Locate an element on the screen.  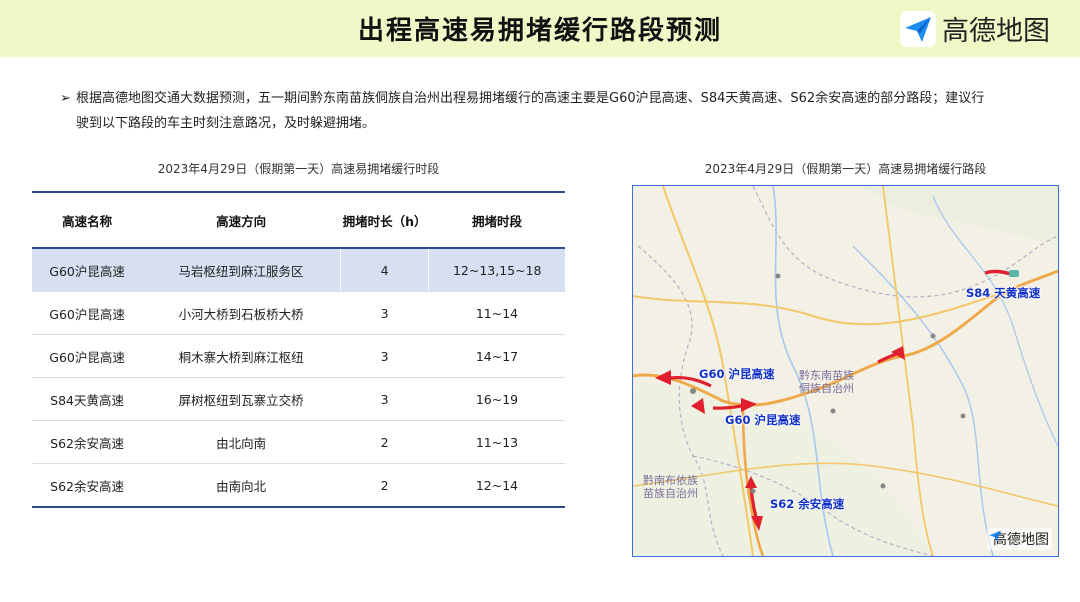
cell-direction: 屏树枢纽到瓦寨立交桥 is located at coordinates (241, 399).